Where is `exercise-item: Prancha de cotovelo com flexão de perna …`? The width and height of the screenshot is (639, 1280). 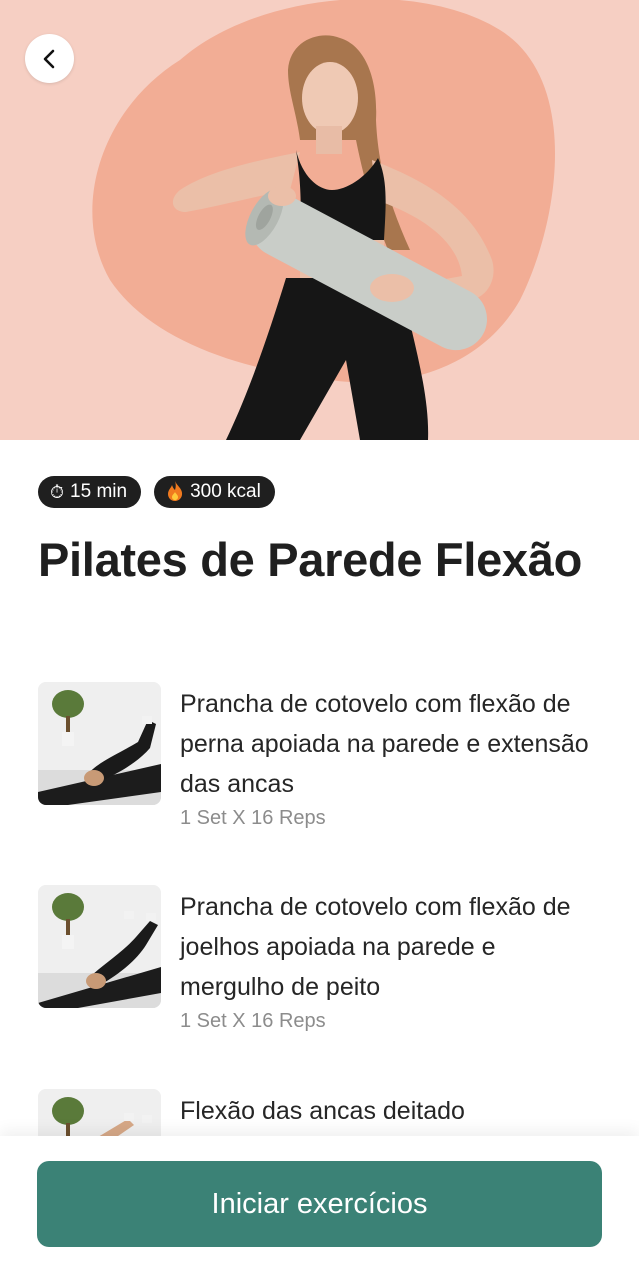 exercise-item: Prancha de cotovelo com flexão de perna … is located at coordinates (323, 762).